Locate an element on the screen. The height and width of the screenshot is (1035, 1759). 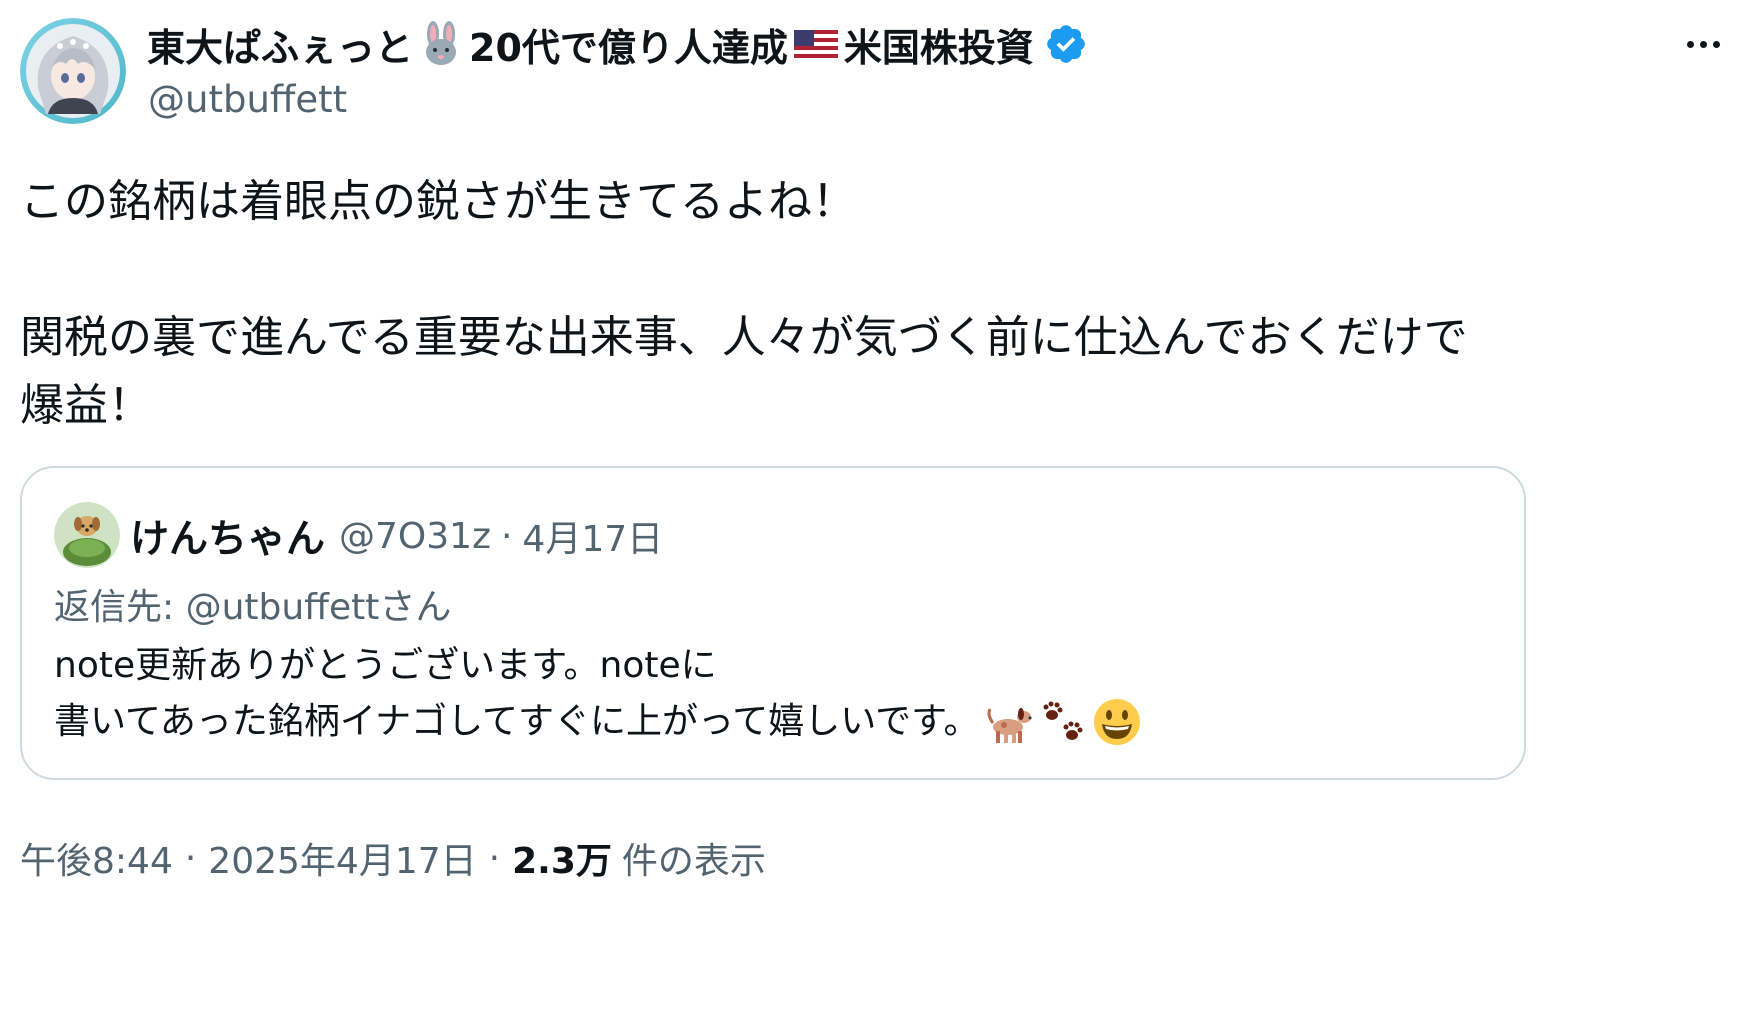
paw-prints-icon is located at coordinates (1063, 722).